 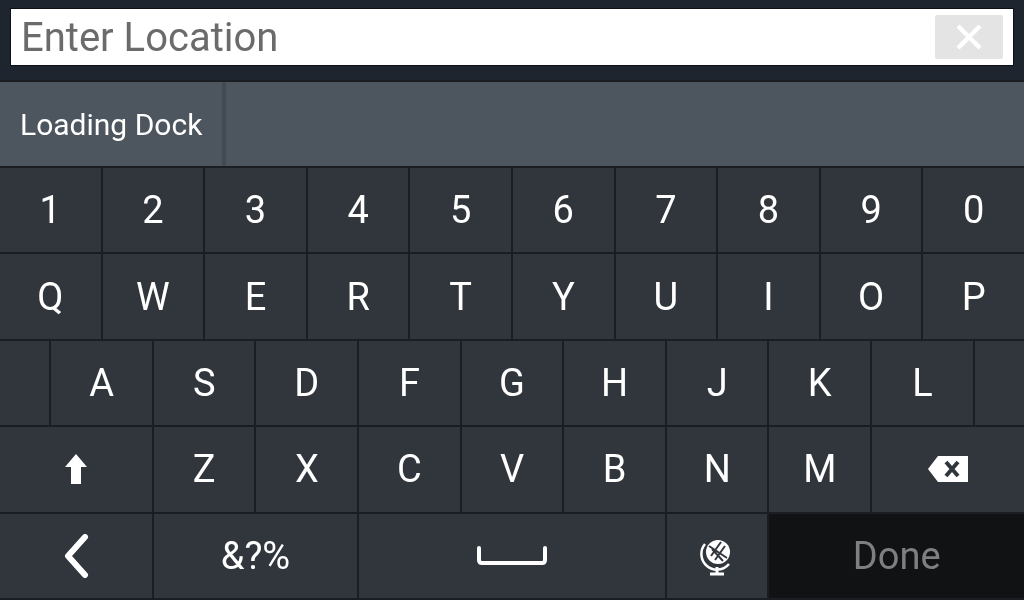 I want to click on key: R, so click(x=358, y=296).